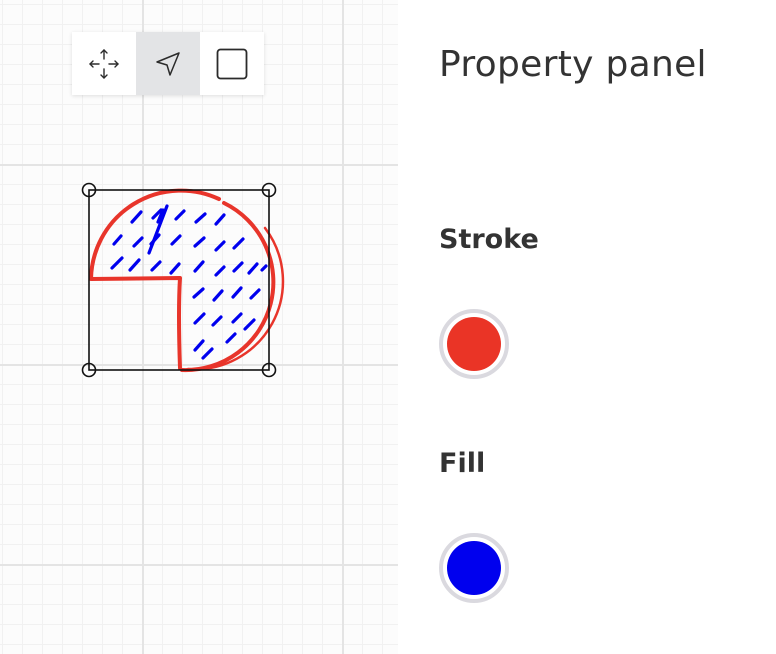 The width and height of the screenshot is (776, 654). I want to click on panel-title: Property panel, so click(573, 64).